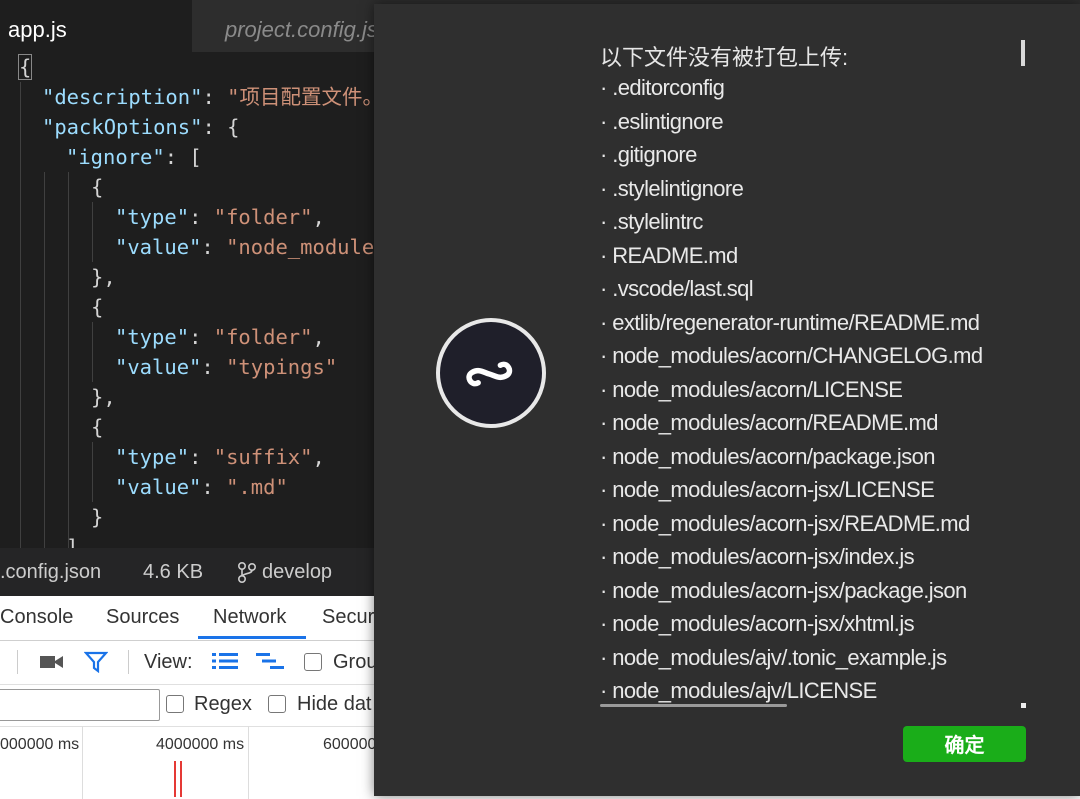 The width and height of the screenshot is (1080, 799). I want to click on file-list-item: · node_modules/acorn/README.md, so click(769, 422).